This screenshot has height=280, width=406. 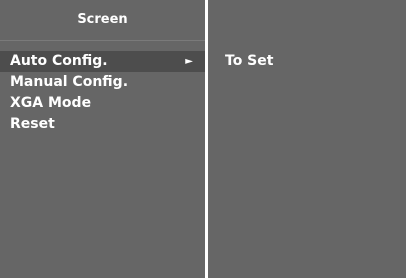 I want to click on to-set-option: To Set, so click(x=249, y=61).